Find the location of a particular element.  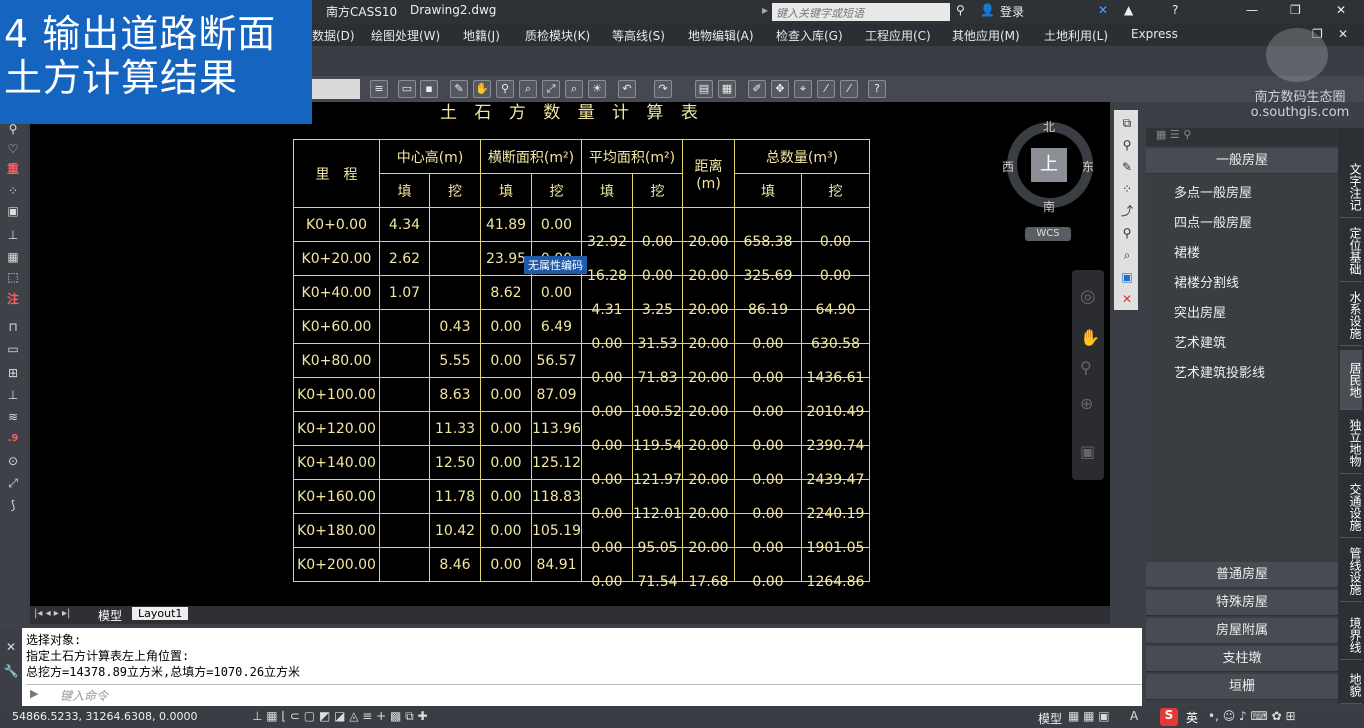

panel-item-four-point-house: 四点一般房屋 is located at coordinates (1213, 221).